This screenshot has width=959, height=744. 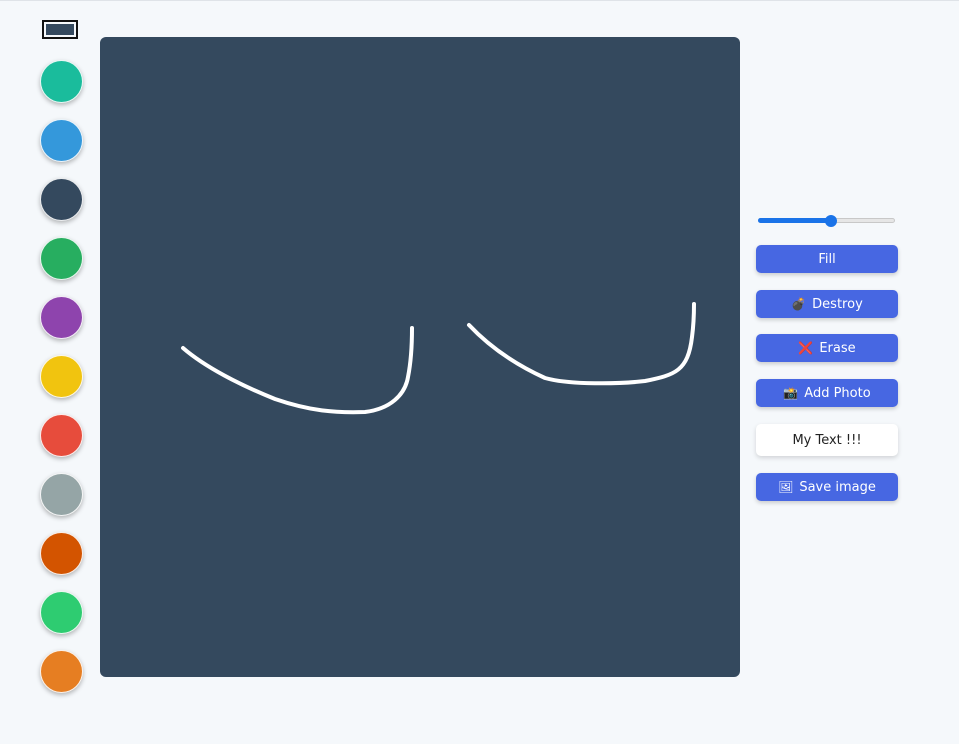 What do you see at coordinates (837, 304) in the screenshot?
I see `destroy-button-label: Destroy` at bounding box center [837, 304].